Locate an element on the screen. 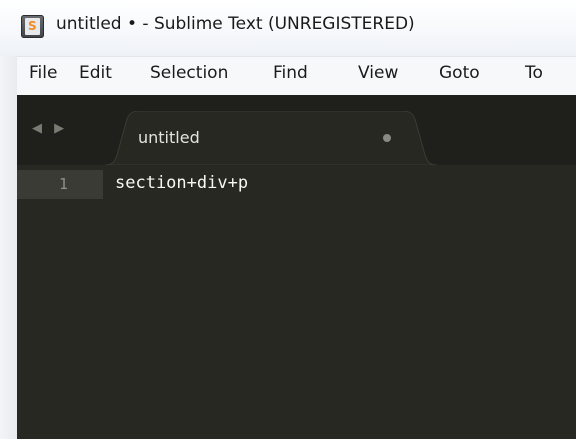  menu-edit: Edit is located at coordinates (95, 73).